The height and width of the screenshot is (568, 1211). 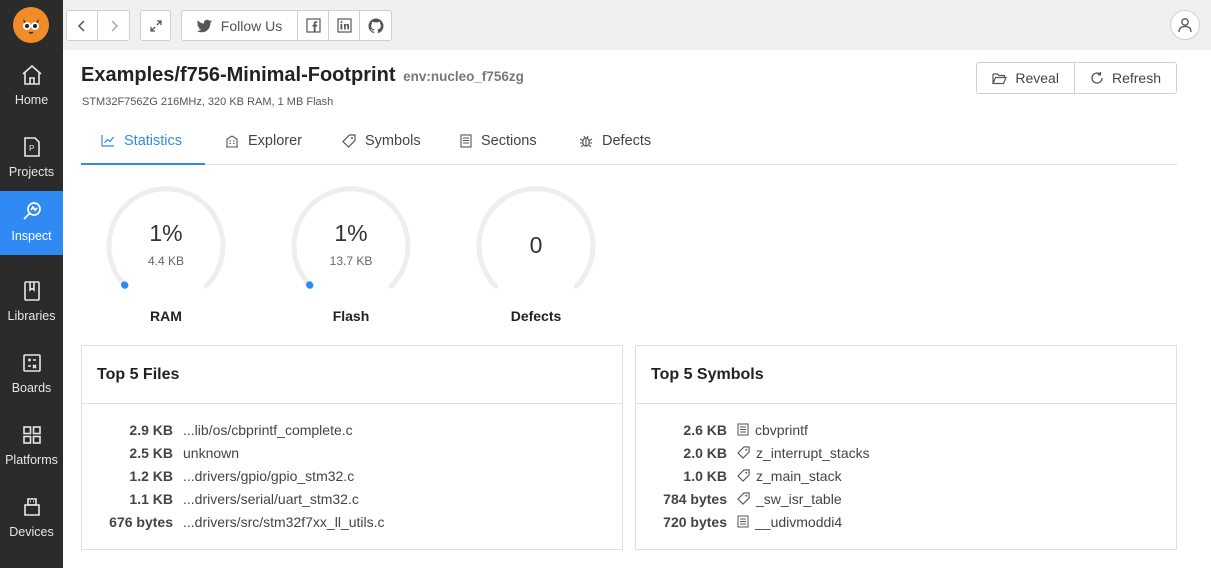 I want to click on inspect-icon, so click(x=31, y=211).